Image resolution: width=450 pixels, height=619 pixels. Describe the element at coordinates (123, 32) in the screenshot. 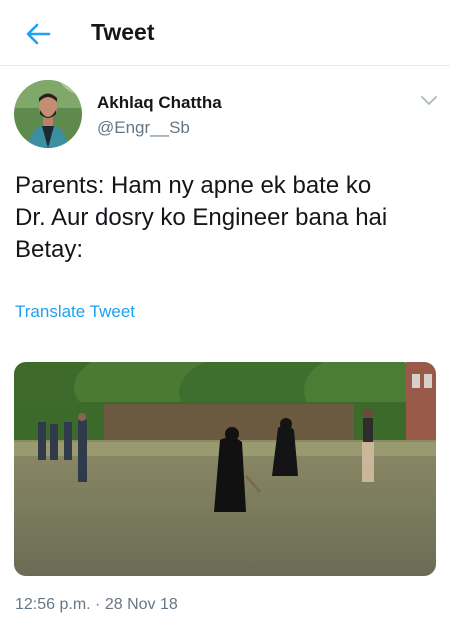

I see `page-title: Tweet` at that location.